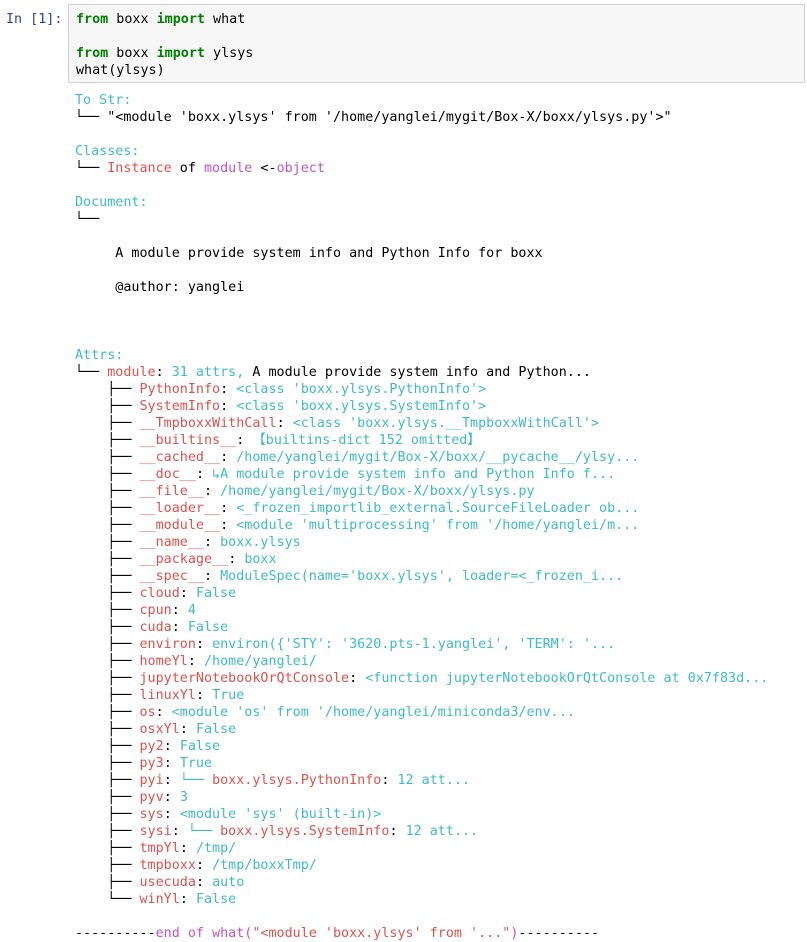 This screenshot has height=942, width=807. I want to click on output-line-segment: object, so click(300, 168).